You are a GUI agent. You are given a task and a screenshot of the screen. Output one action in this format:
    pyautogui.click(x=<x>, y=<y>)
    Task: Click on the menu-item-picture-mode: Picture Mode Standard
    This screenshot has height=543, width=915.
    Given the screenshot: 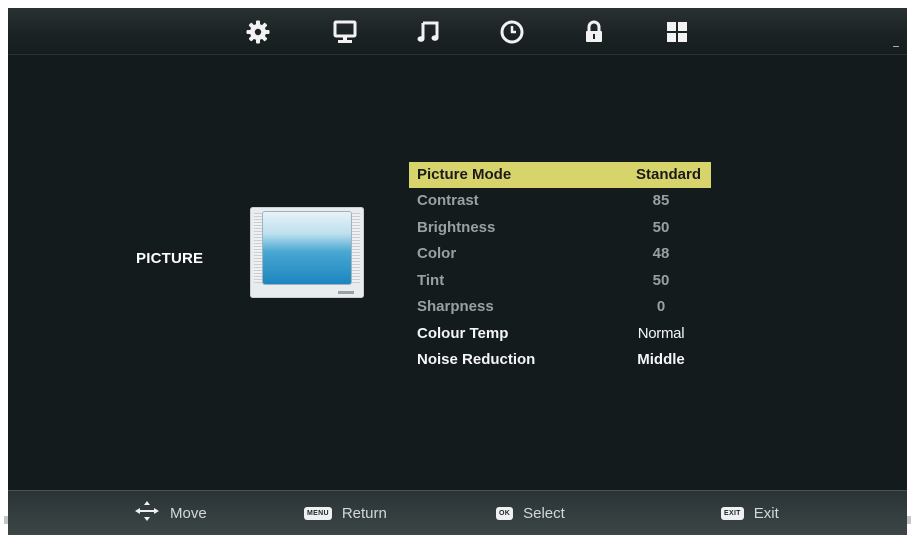 What is the action you would take?
    pyautogui.click(x=560, y=175)
    